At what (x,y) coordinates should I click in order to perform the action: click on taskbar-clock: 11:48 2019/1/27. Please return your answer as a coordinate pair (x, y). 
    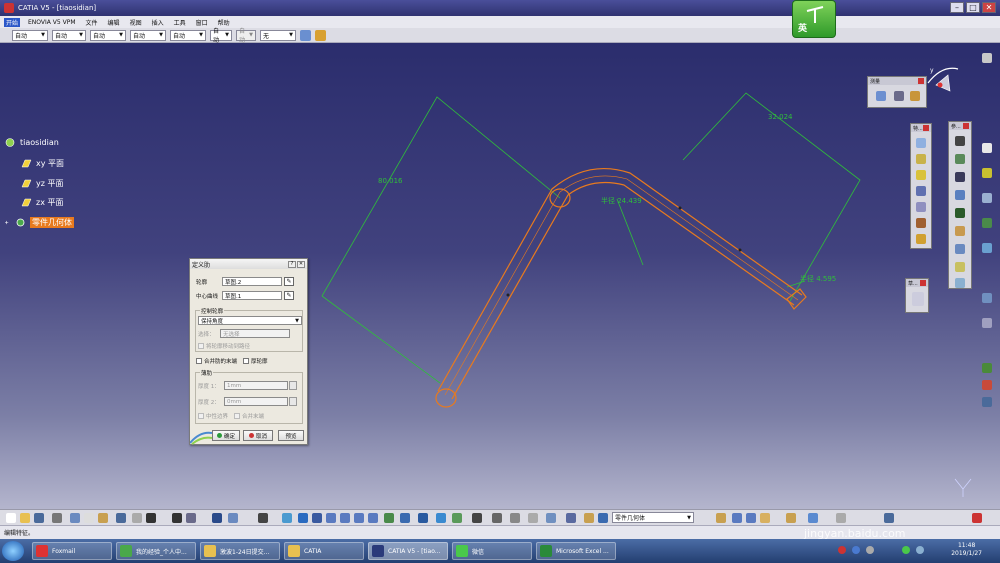
    Looking at the image, I should click on (966, 550).